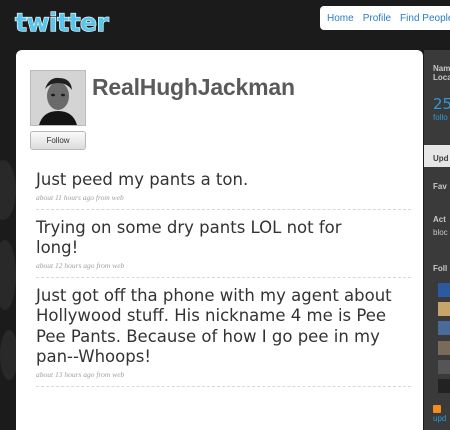  I want to click on avatar, so click(58, 98).